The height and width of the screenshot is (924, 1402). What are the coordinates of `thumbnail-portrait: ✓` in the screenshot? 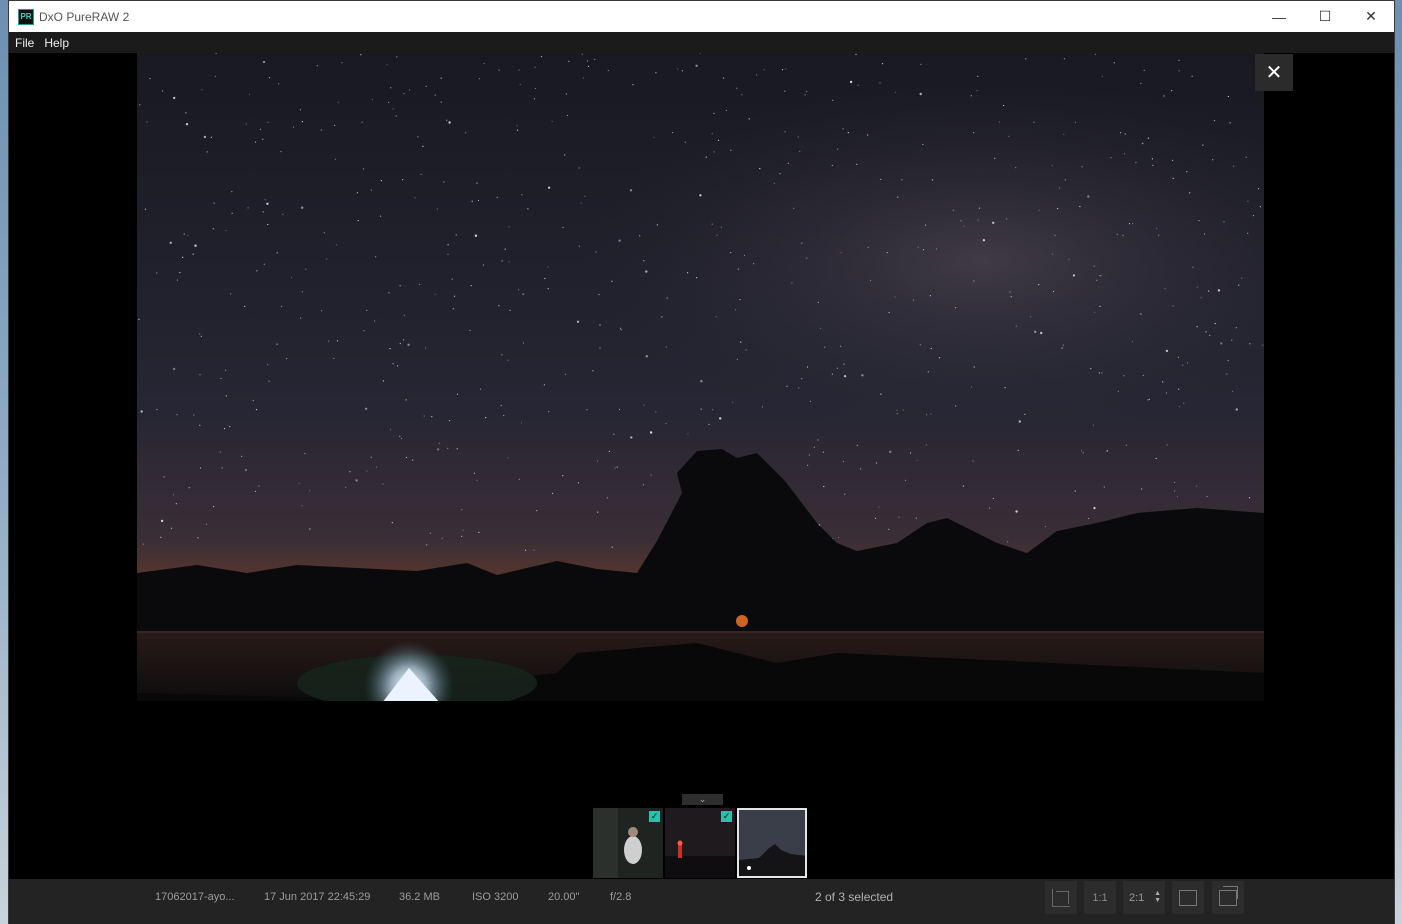 It's located at (628, 843).